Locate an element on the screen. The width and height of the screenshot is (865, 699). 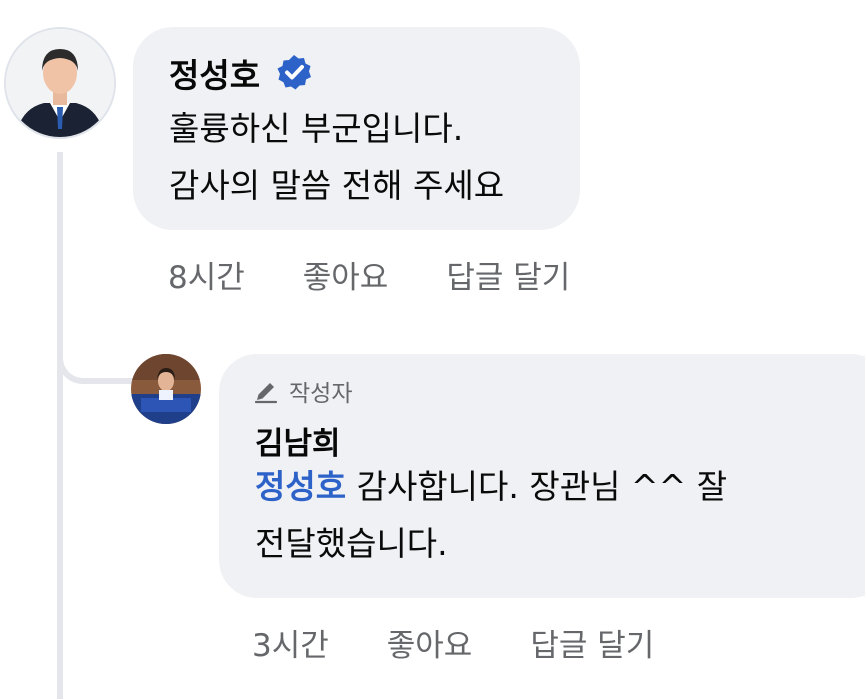
like-button: 좋아요 is located at coordinates (346, 274).